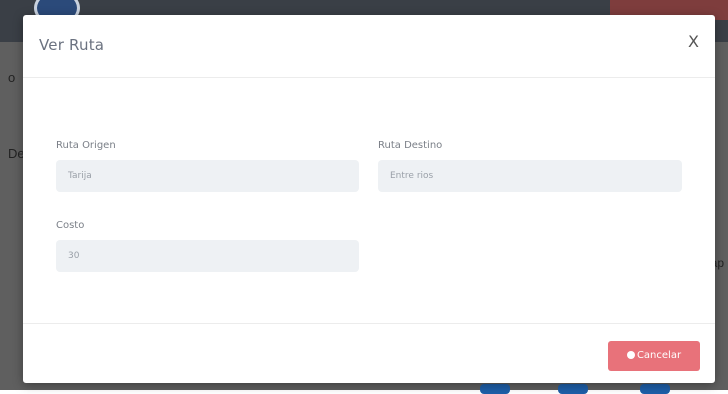 The image size is (728, 394). Describe the element at coordinates (369, 353) in the screenshot. I see `modal-footer: Cancelar` at that location.